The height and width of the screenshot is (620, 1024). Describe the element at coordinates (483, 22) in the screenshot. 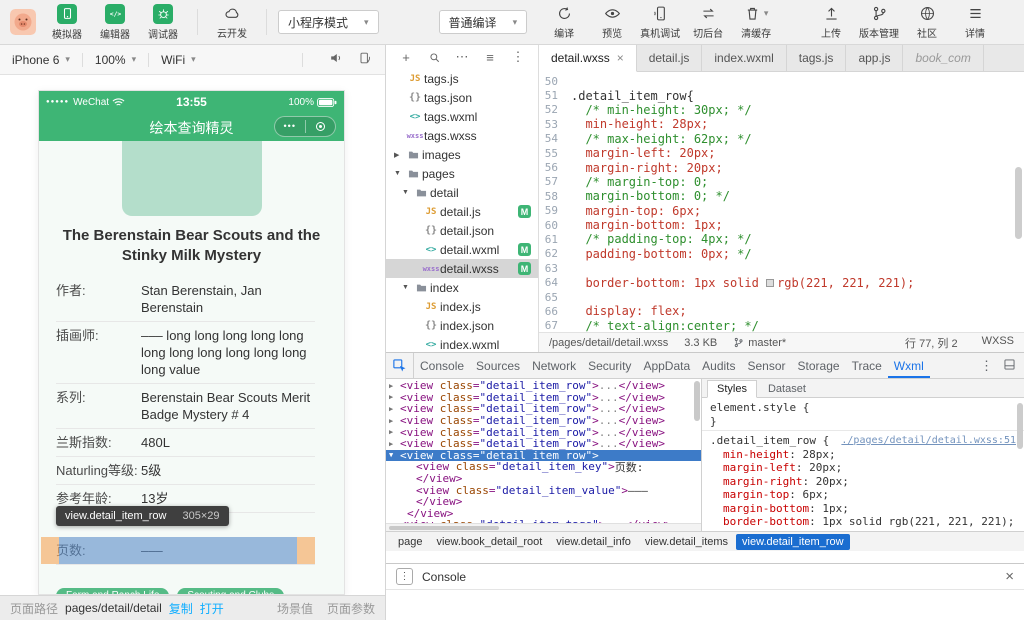

I see `compile-mode-select: 普通编译 ▾` at that location.